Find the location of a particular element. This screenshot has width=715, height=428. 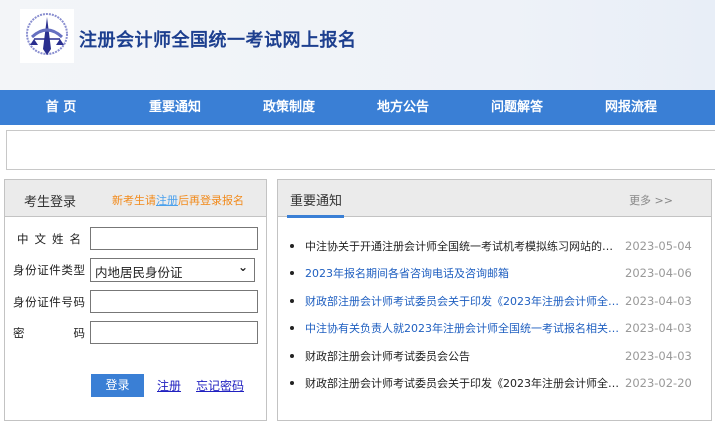

idtype-select: 内地居民身份证 ⌄ is located at coordinates (172, 270).